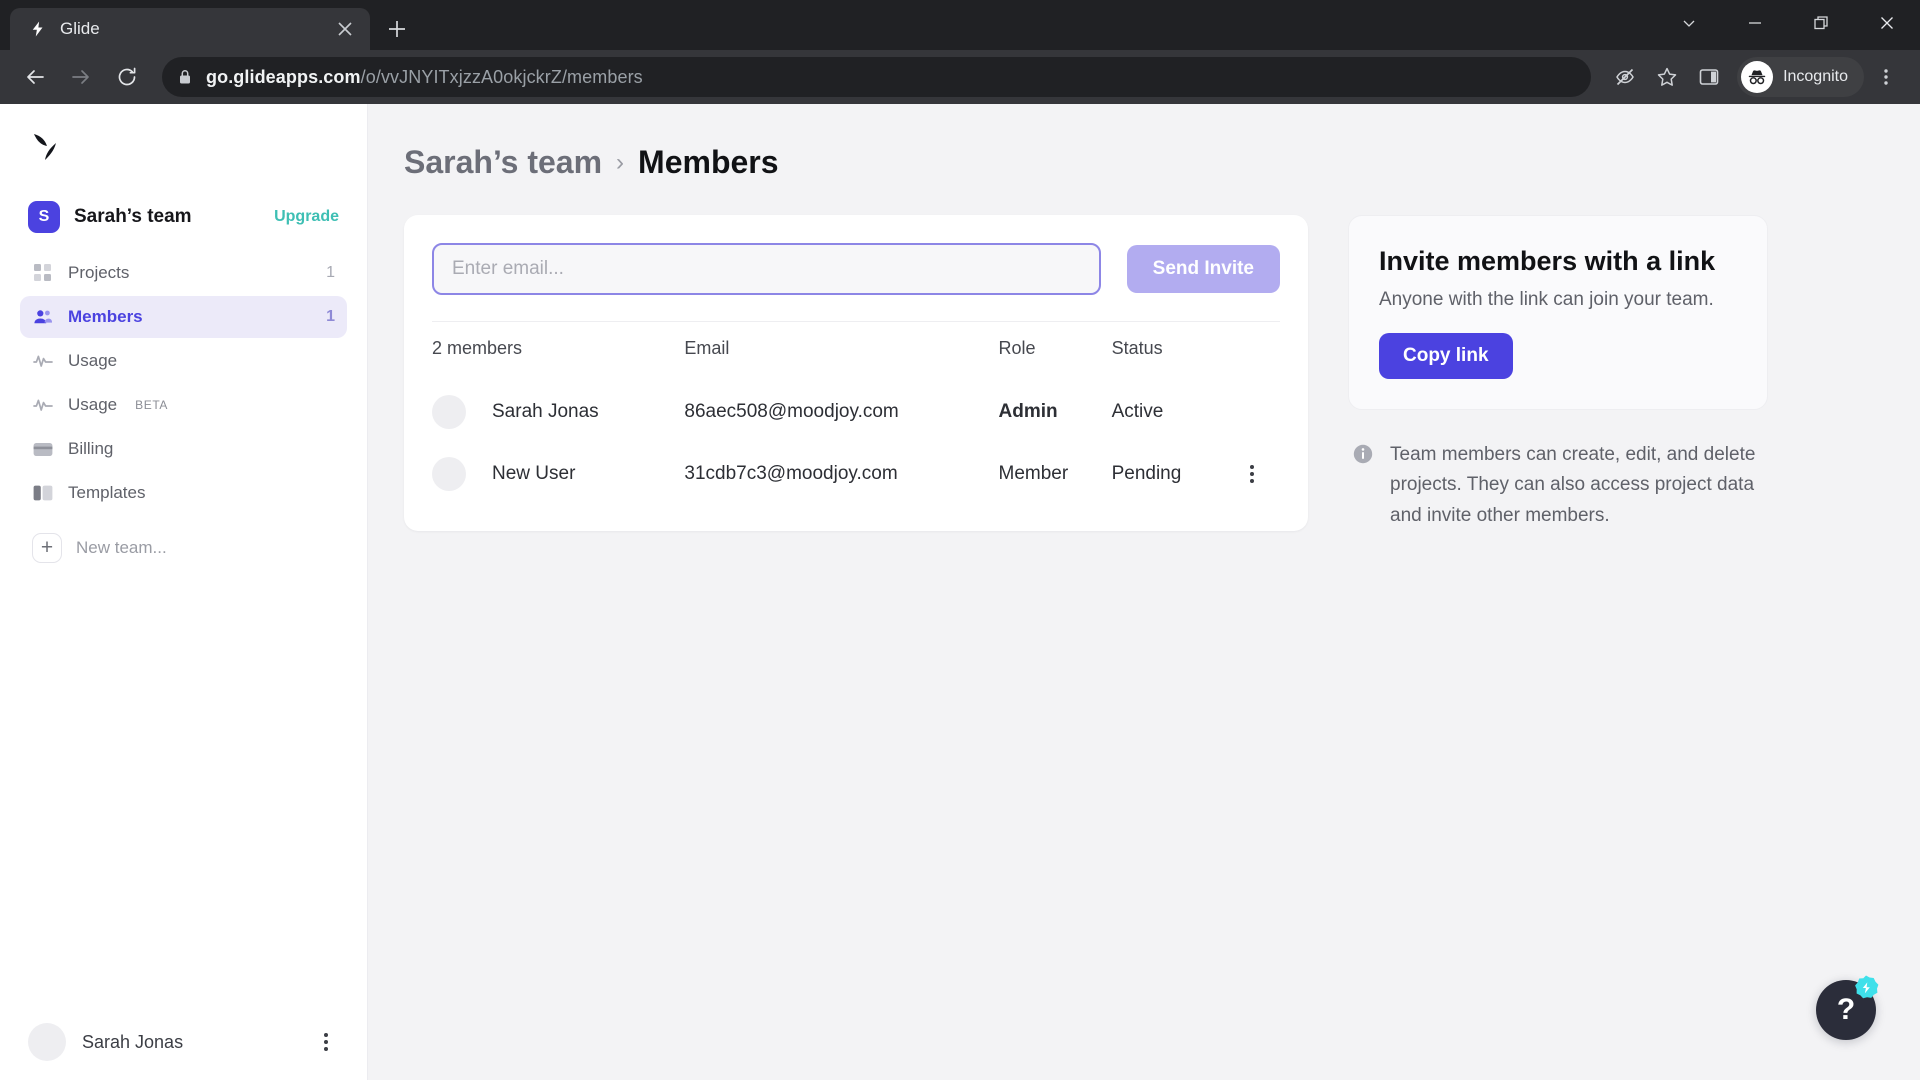  Describe the element at coordinates (38, 29) in the screenshot. I see `glide-bolt-icon` at that location.